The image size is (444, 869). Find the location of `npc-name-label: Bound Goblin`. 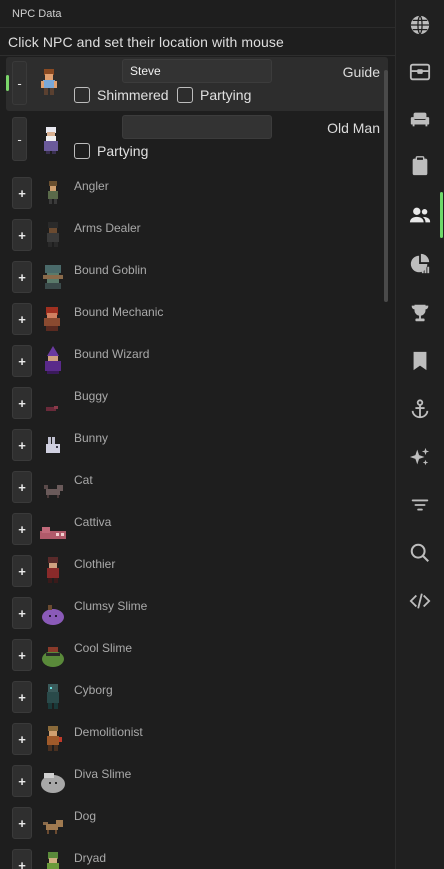

npc-name-label: Bound Goblin is located at coordinates (110, 270).